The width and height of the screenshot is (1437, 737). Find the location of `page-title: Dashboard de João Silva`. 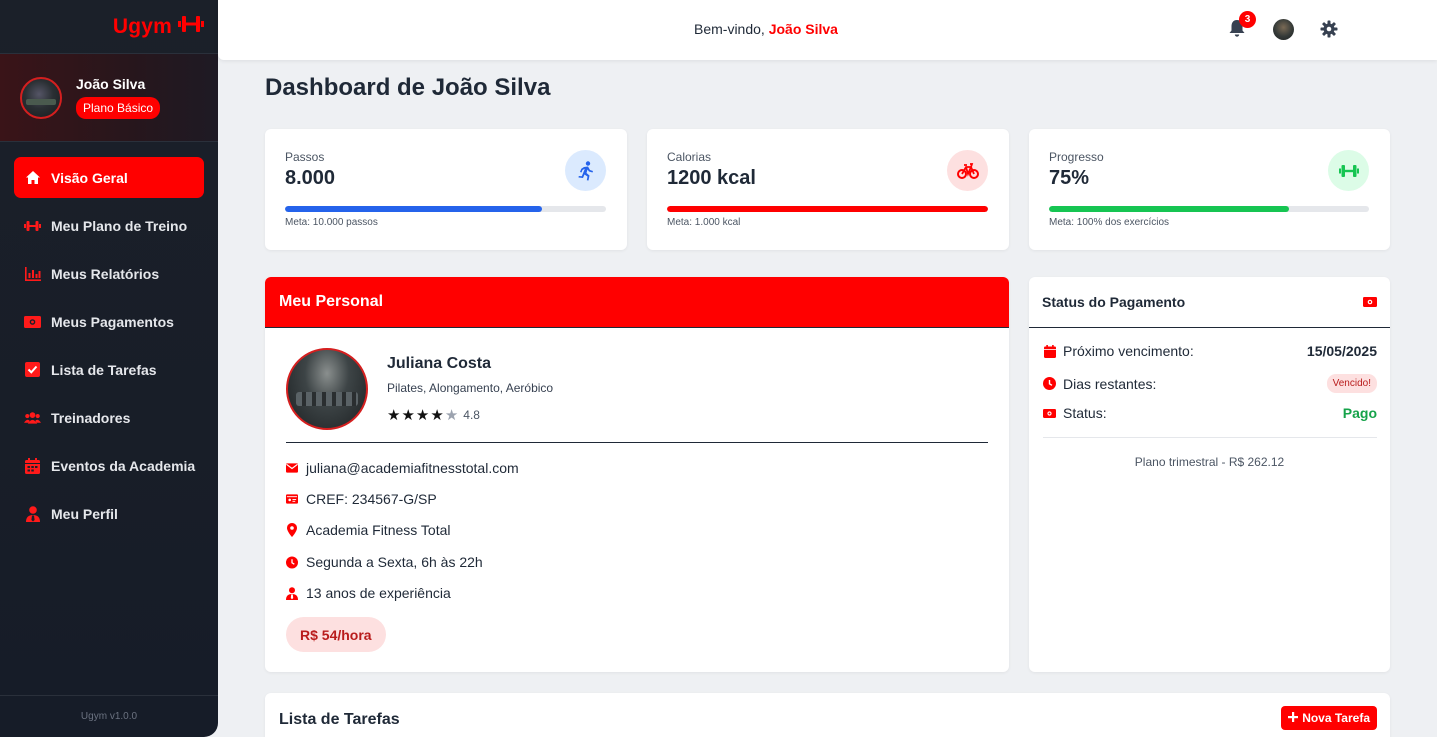

page-title: Dashboard de João Silva is located at coordinates (408, 87).